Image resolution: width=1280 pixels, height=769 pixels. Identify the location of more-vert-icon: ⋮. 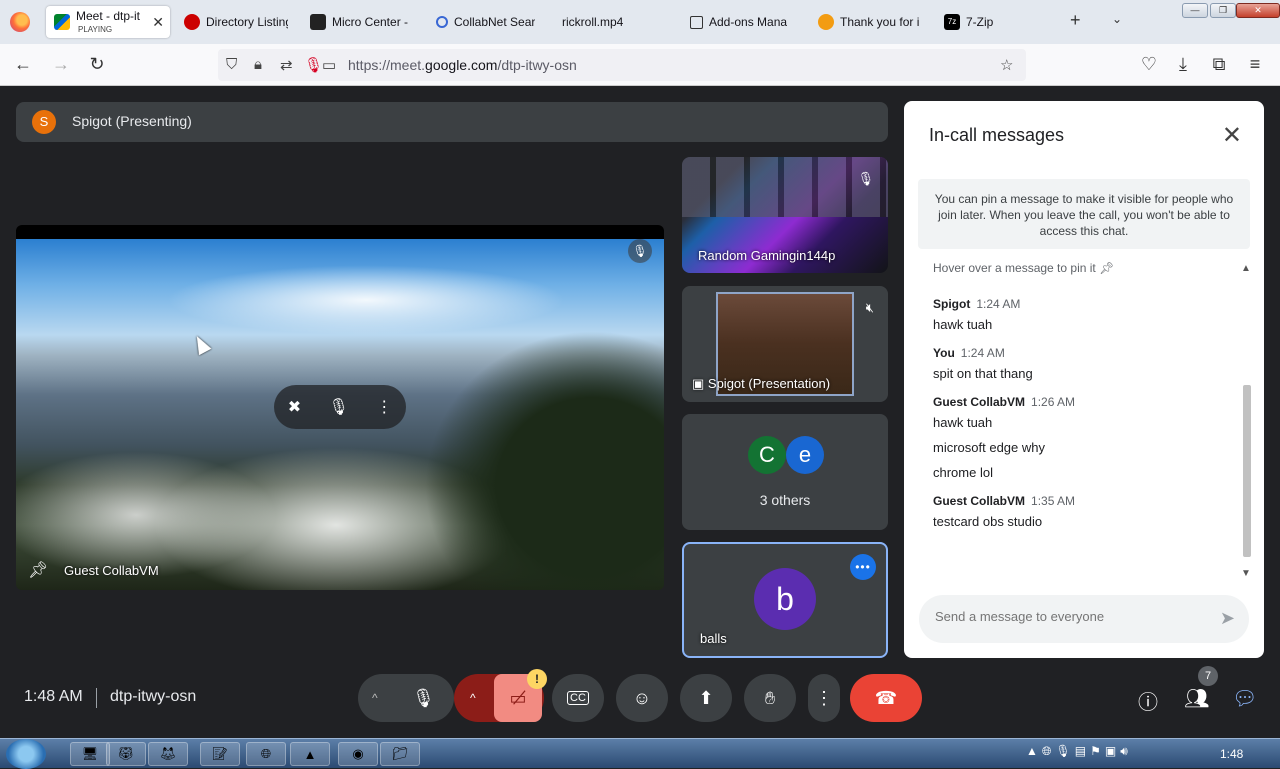
(824, 697).